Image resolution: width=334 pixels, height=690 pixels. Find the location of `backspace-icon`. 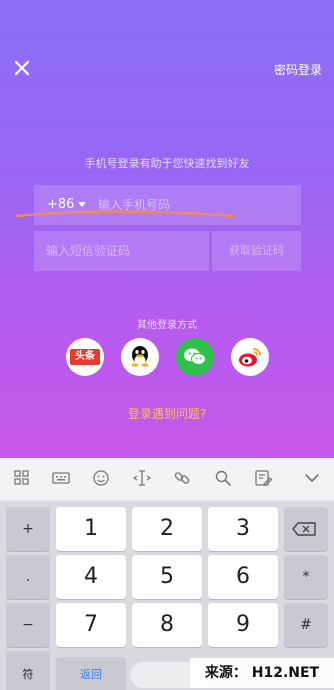

backspace-icon is located at coordinates (304, 529).